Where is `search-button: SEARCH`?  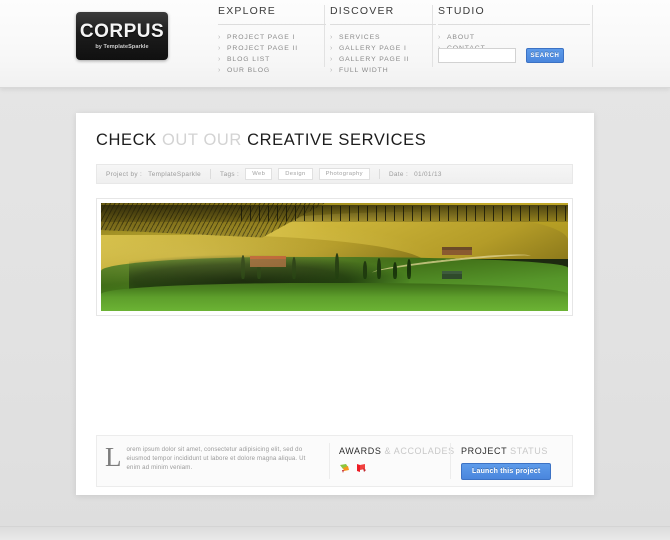 search-button: SEARCH is located at coordinates (545, 55).